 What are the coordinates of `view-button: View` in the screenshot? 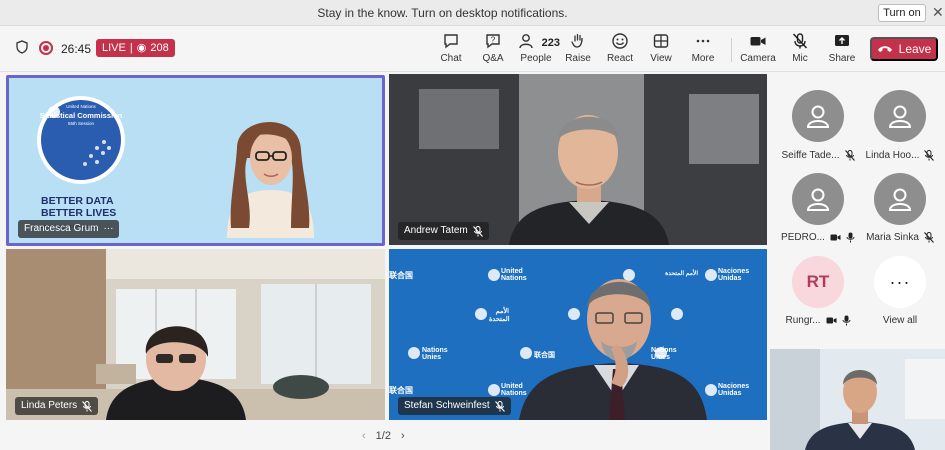 It's located at (661, 48).